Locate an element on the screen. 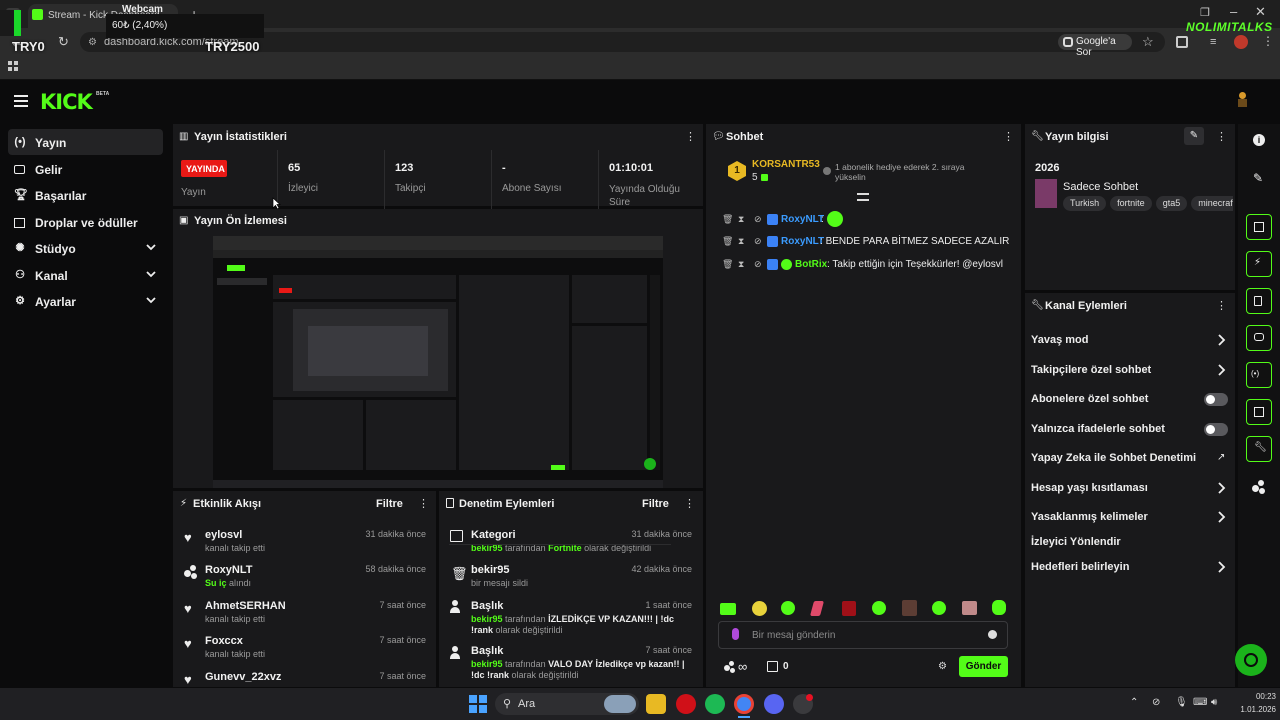  reload-icon: ↻ is located at coordinates (63, 42).